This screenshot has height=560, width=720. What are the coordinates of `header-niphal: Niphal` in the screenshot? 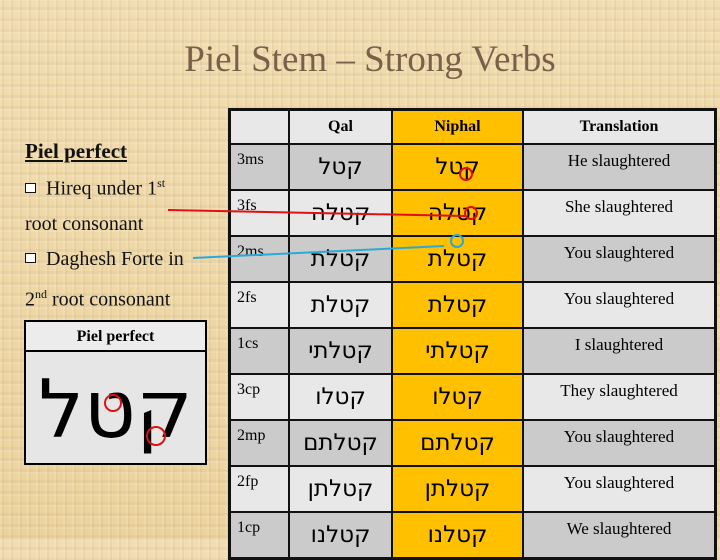 It's located at (457, 126).